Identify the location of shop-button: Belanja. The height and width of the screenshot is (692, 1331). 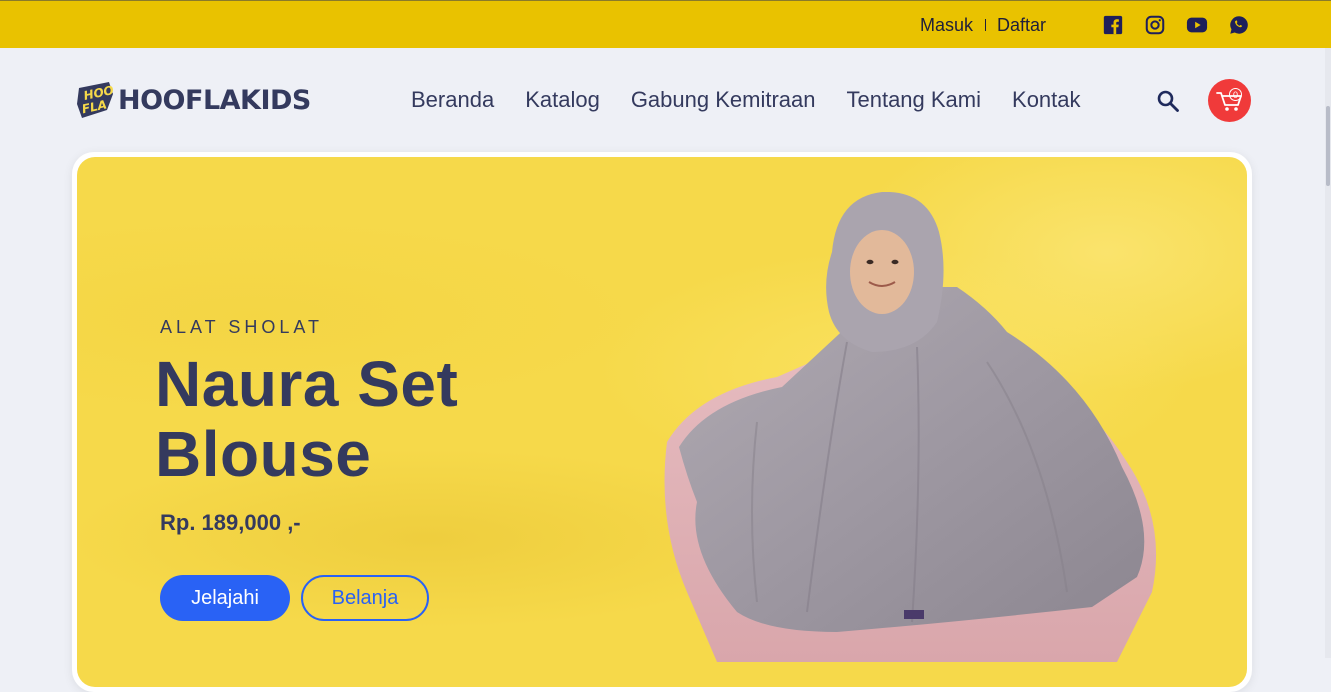
(365, 598).